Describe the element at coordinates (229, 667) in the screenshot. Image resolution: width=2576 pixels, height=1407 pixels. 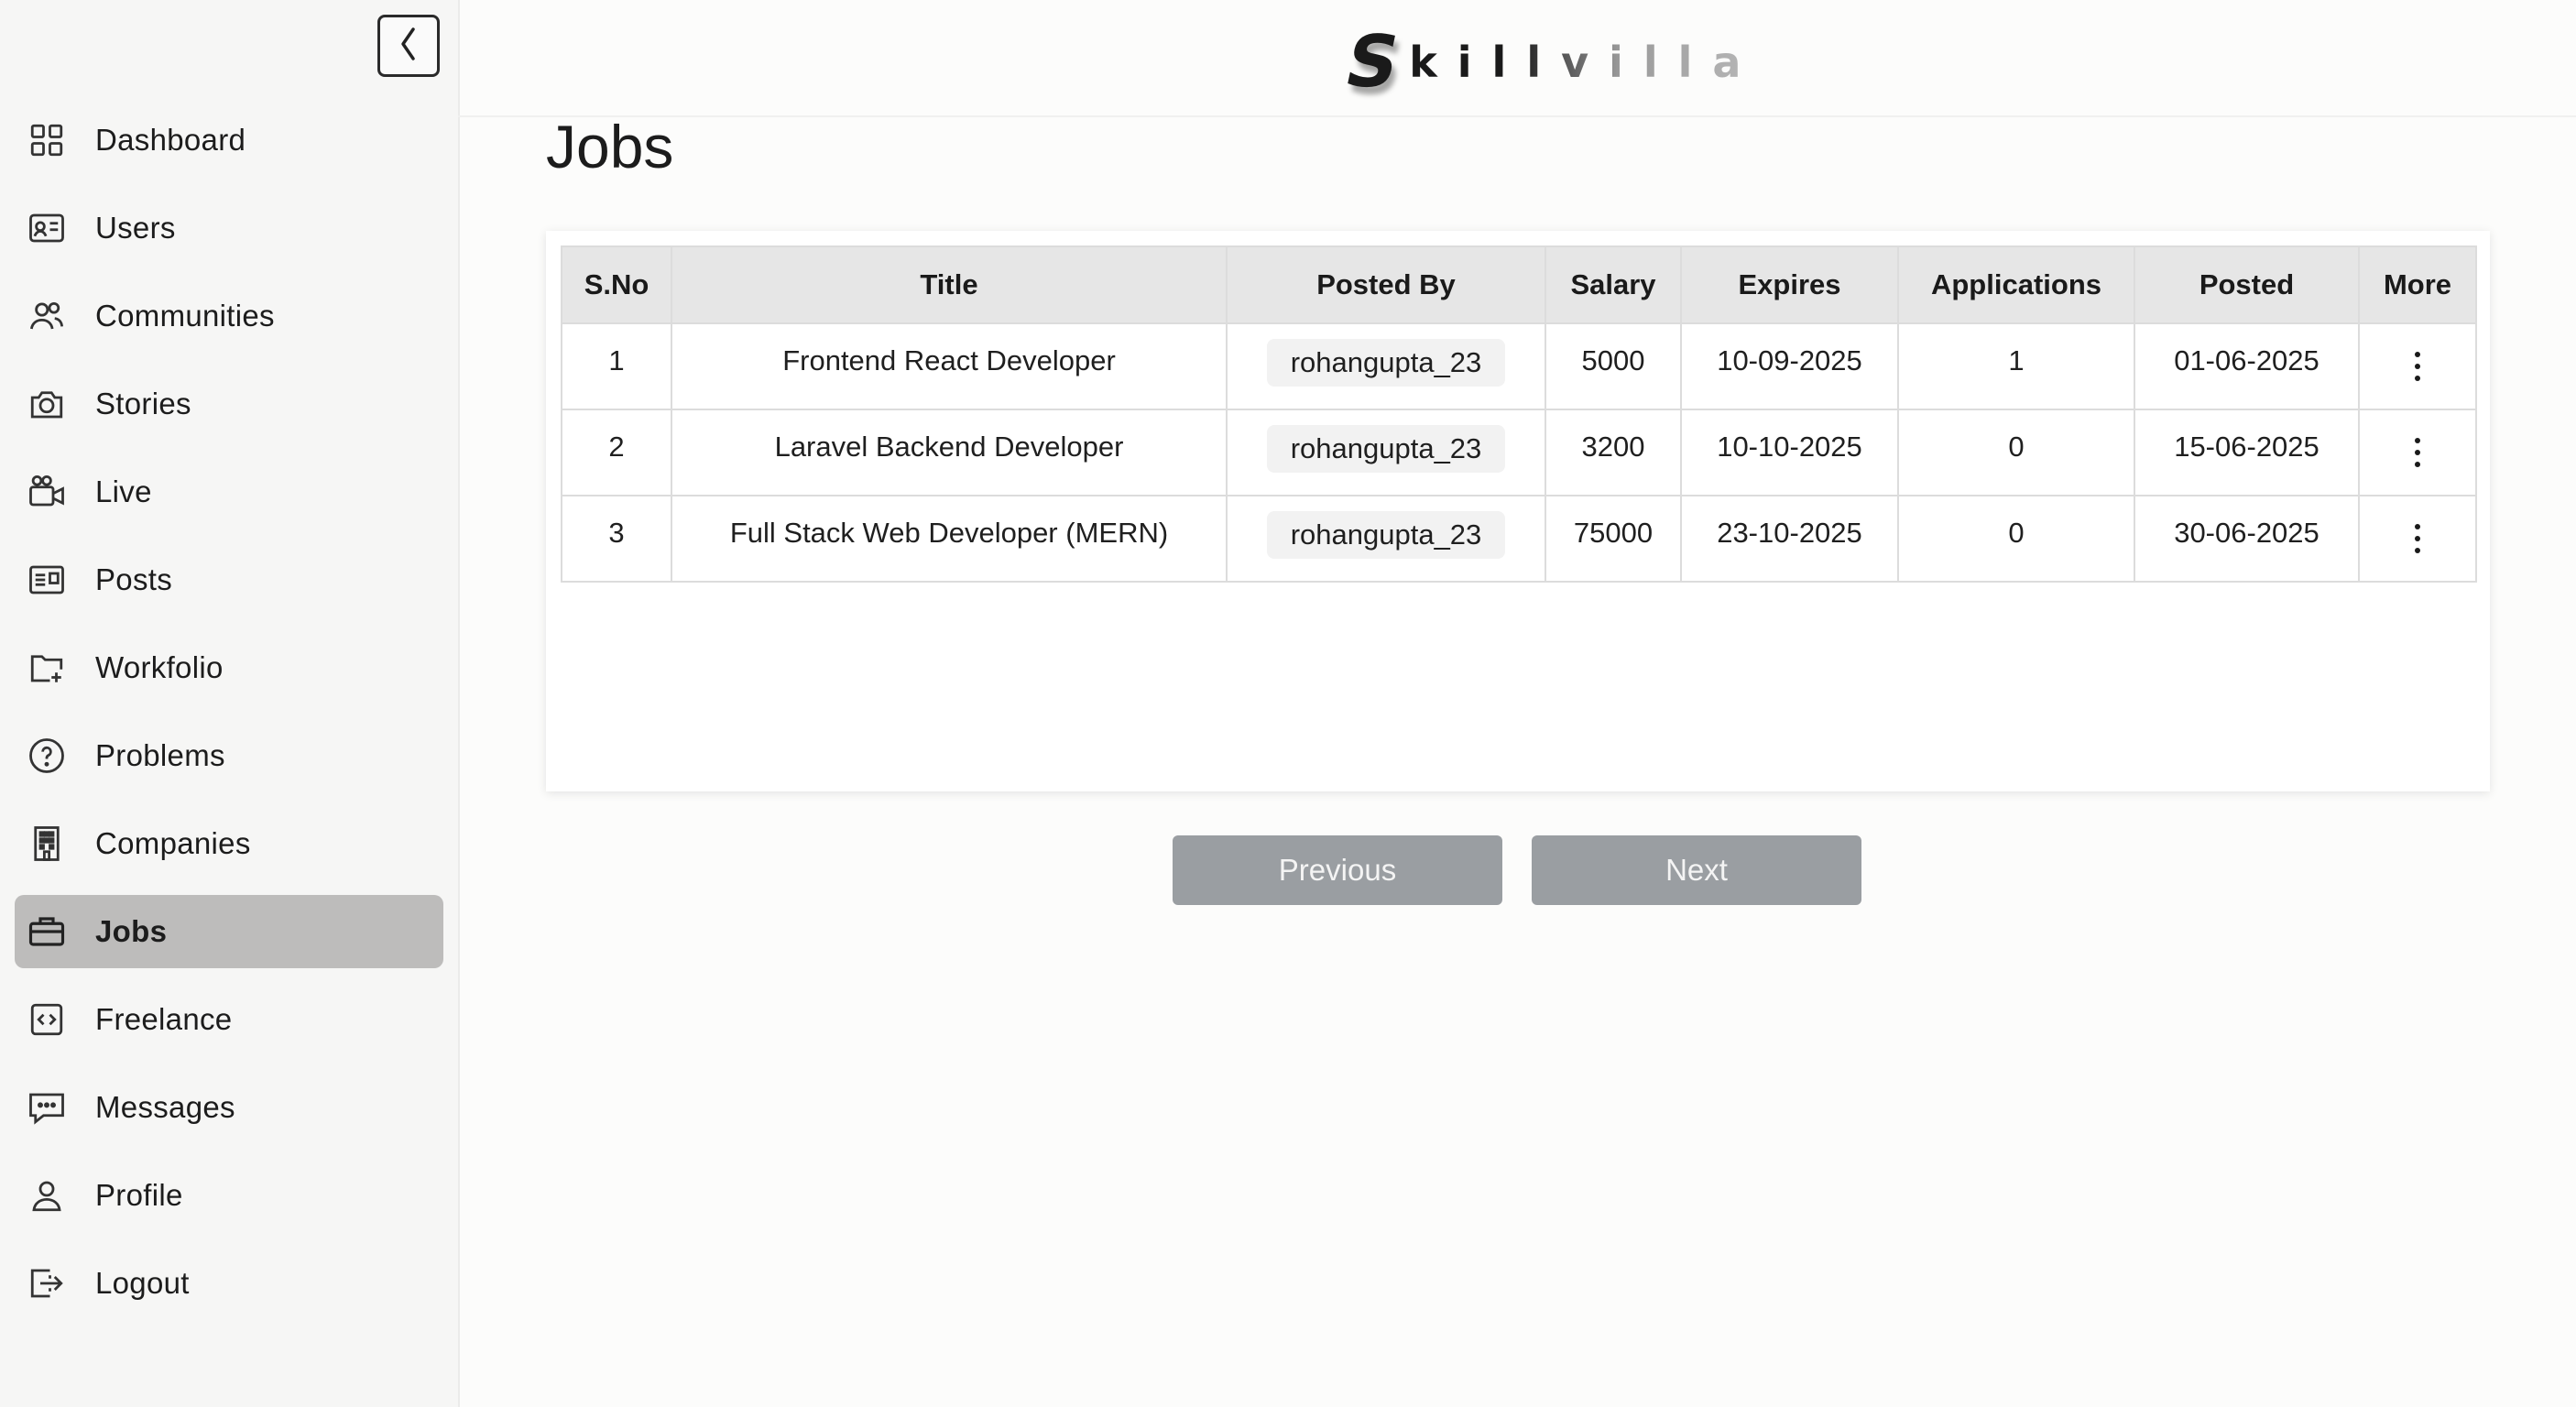
I see `sidebar-item-workfolio: Workfolio` at that location.